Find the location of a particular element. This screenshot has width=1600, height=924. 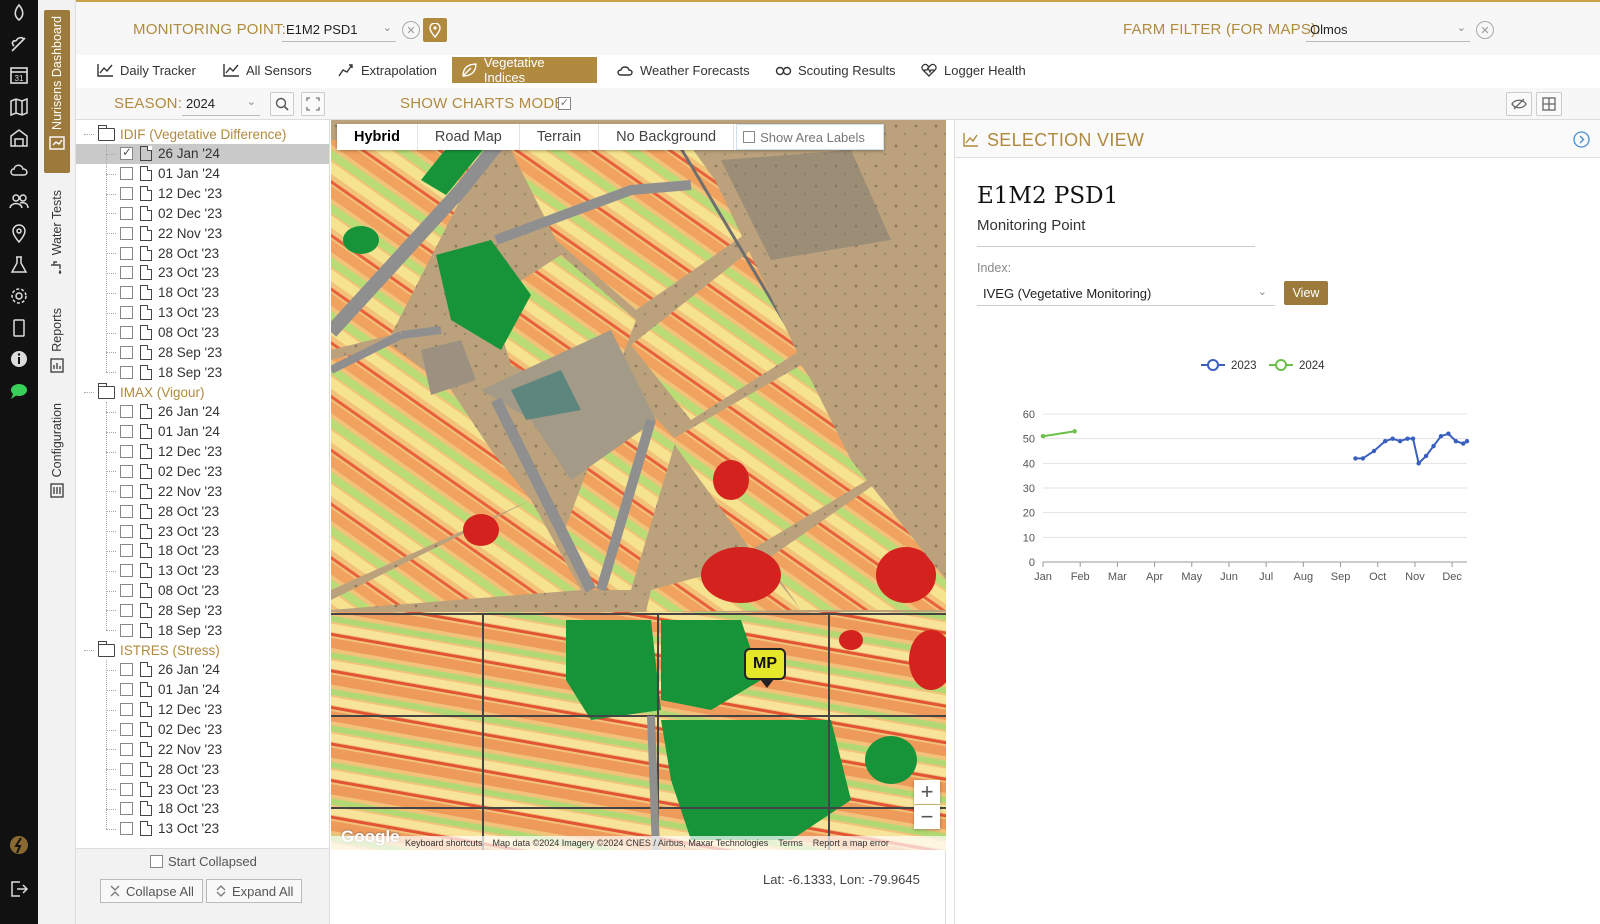

map-type-hybrid: Hybrid is located at coordinates (377, 137).